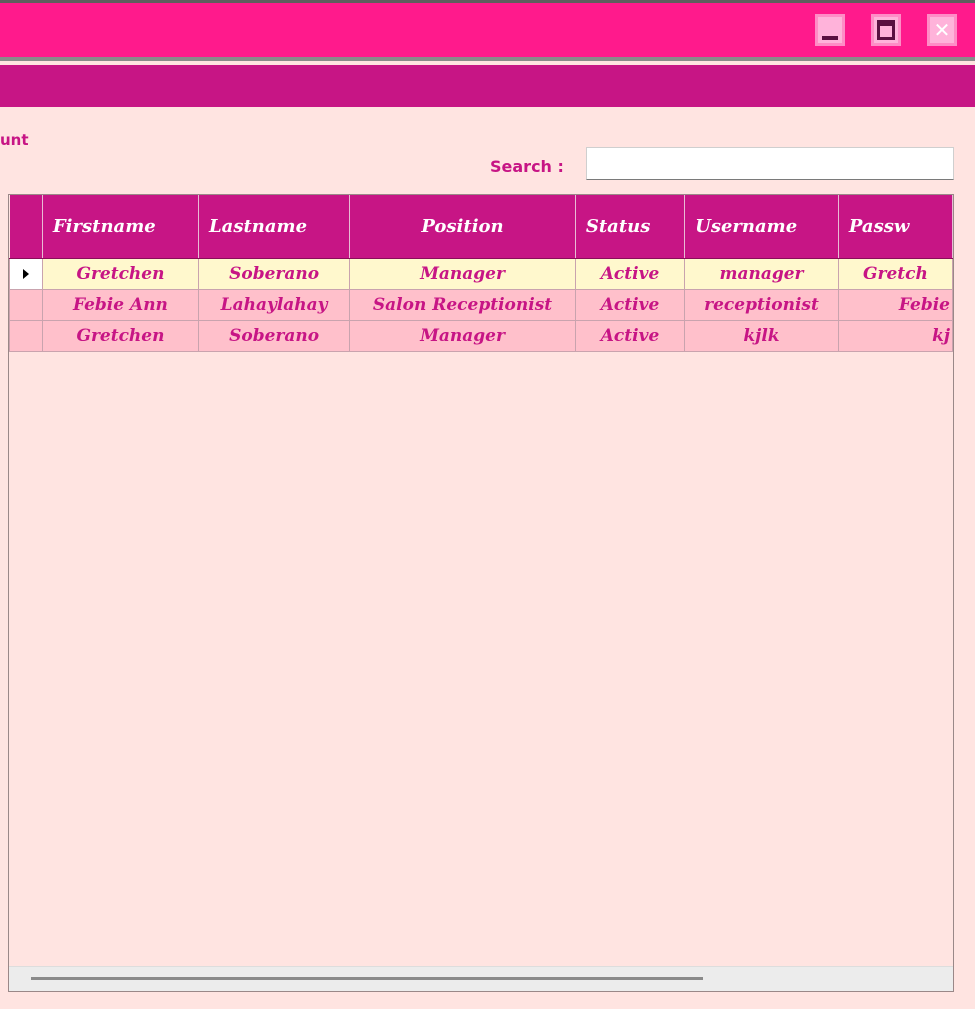 The image size is (975, 1009). Describe the element at coordinates (367, 978) in the screenshot. I see `scrollbar-thumb` at that location.